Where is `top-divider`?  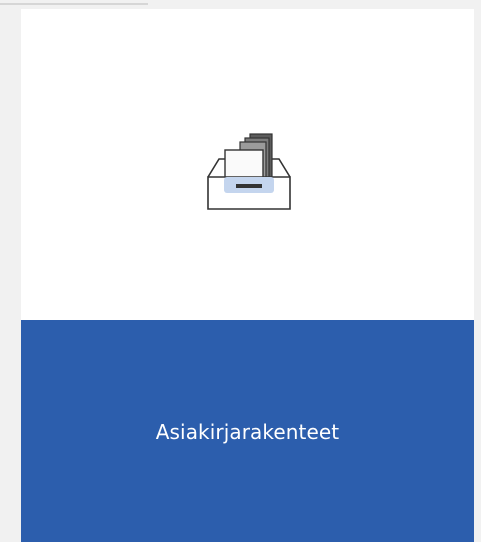
top-divider is located at coordinates (74, 4).